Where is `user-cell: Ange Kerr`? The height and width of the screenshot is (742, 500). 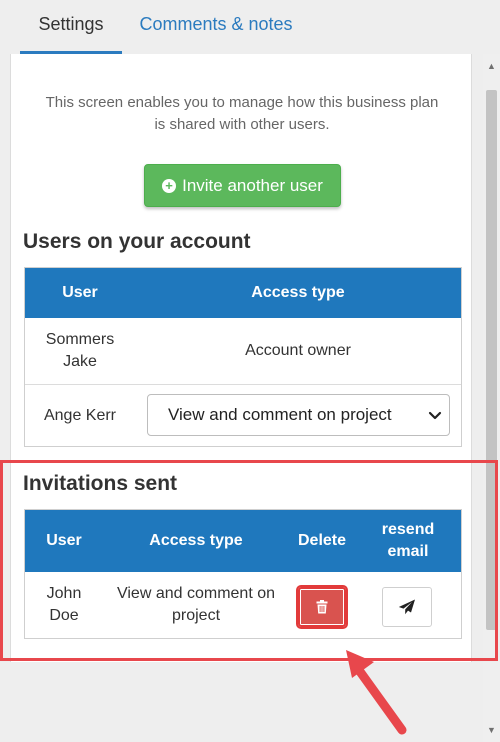 user-cell: Ange Kerr is located at coordinates (80, 415).